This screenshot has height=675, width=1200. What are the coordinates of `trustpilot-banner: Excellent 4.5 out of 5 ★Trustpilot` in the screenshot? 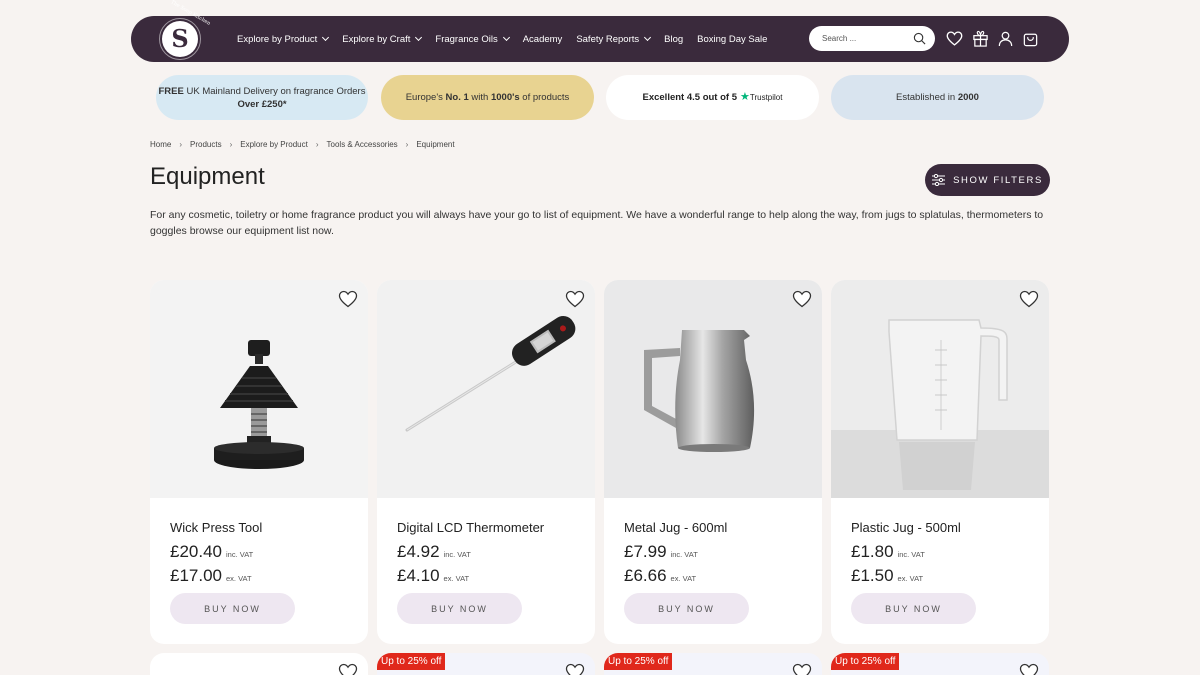 It's located at (712, 97).